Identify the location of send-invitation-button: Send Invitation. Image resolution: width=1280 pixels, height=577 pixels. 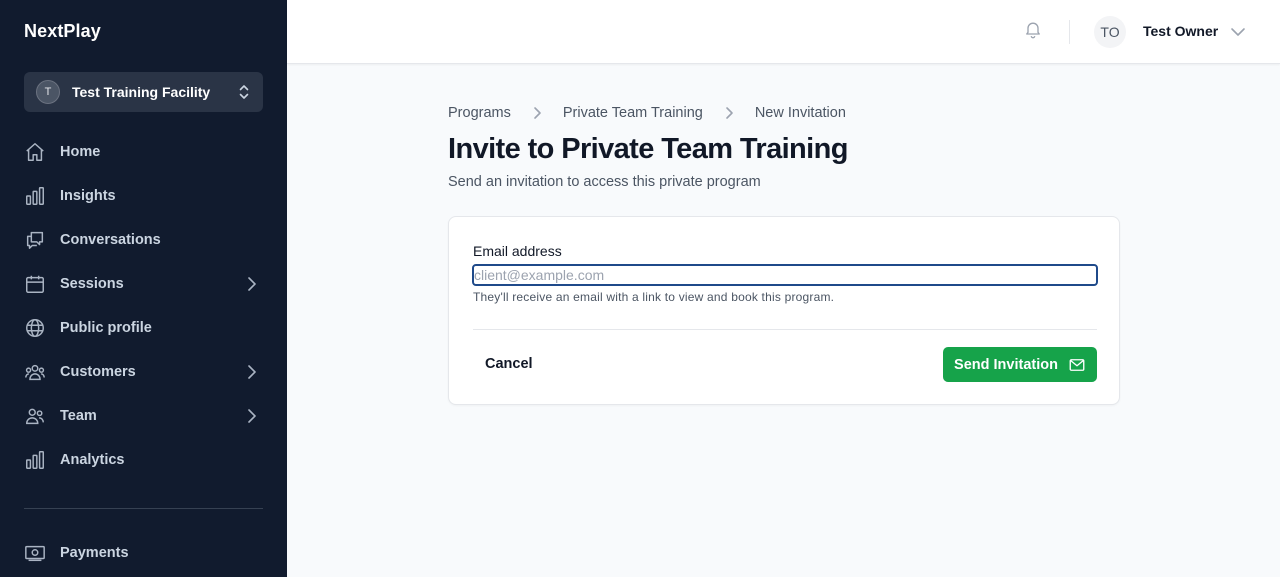
(1020, 364).